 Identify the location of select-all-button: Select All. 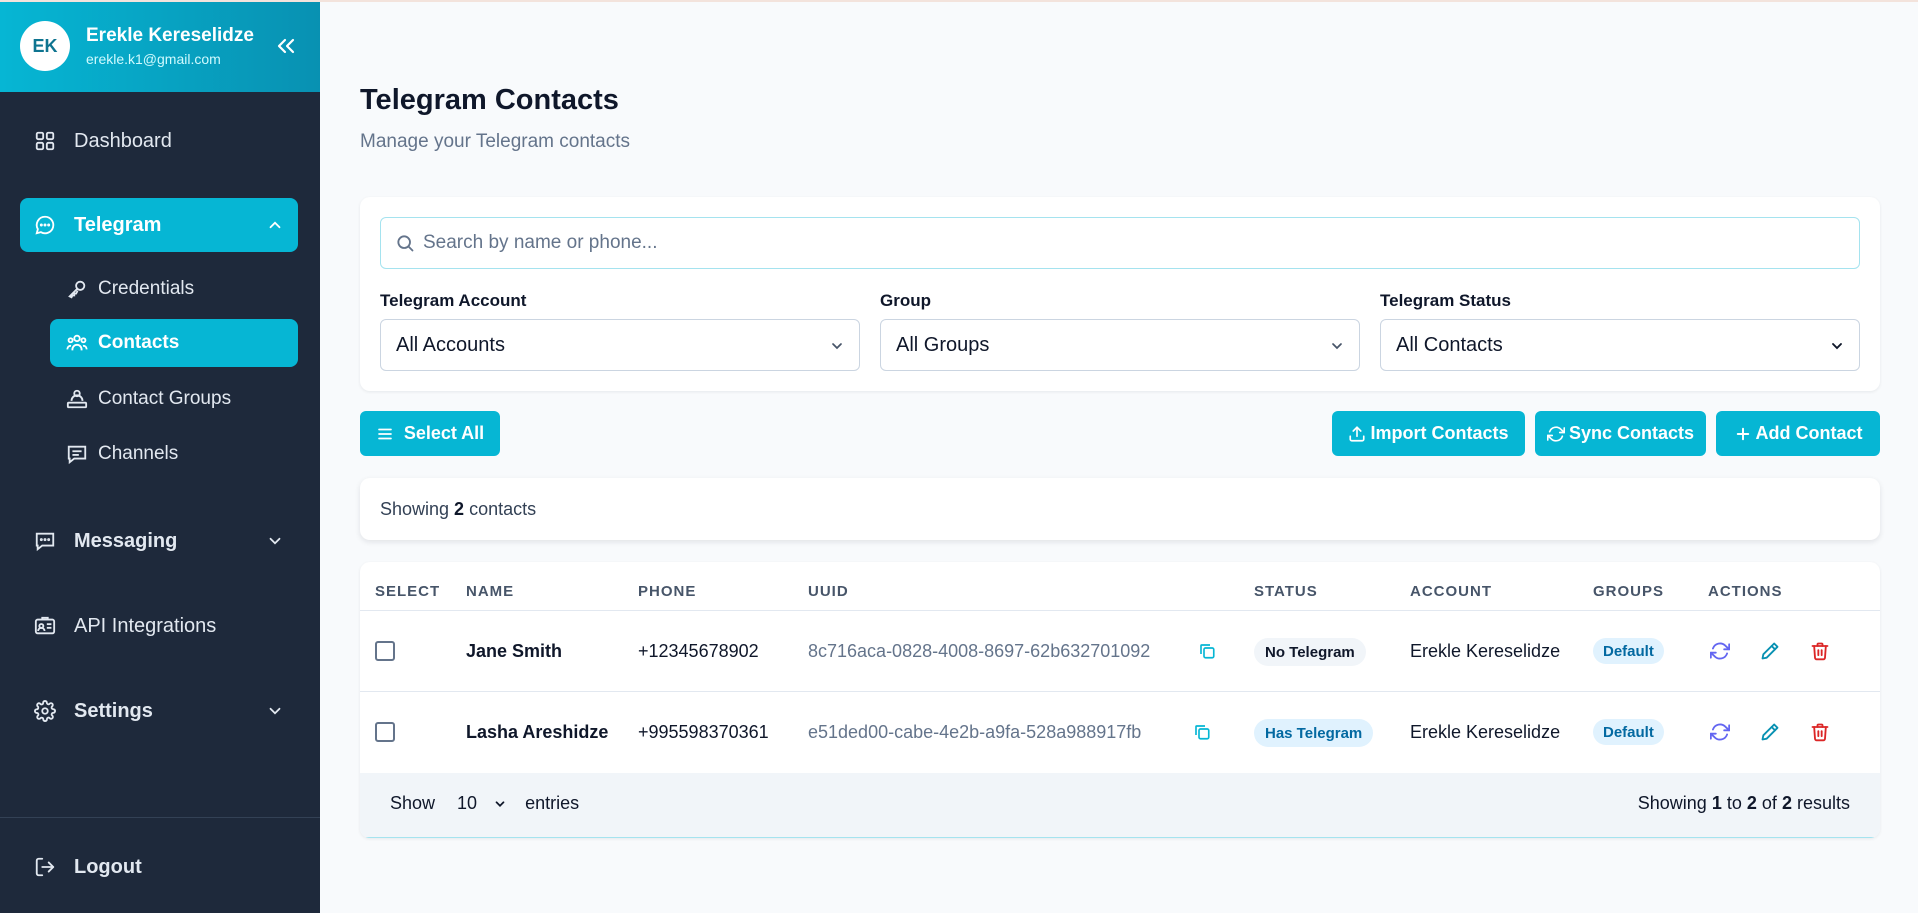
(430, 433).